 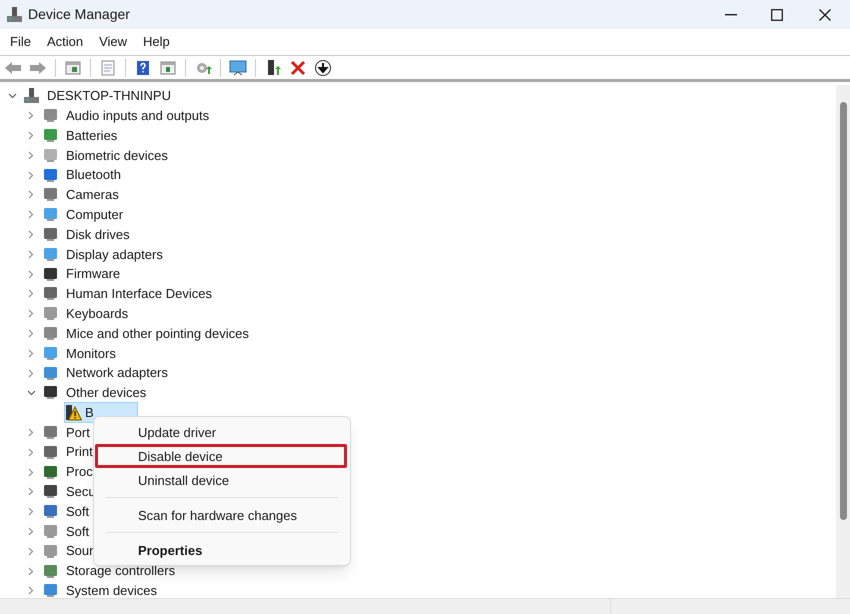 What do you see at coordinates (825, 14) in the screenshot?
I see `close-icon` at bounding box center [825, 14].